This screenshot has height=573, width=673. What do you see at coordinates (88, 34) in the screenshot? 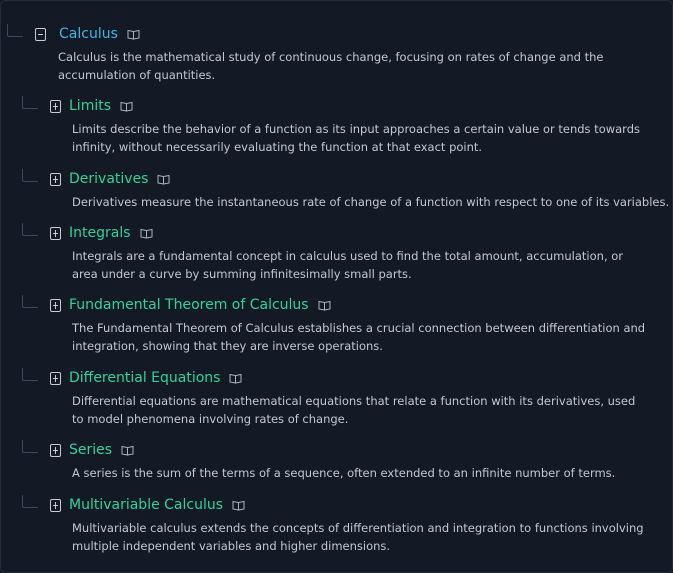
I see `node-title: Calculus` at bounding box center [88, 34].